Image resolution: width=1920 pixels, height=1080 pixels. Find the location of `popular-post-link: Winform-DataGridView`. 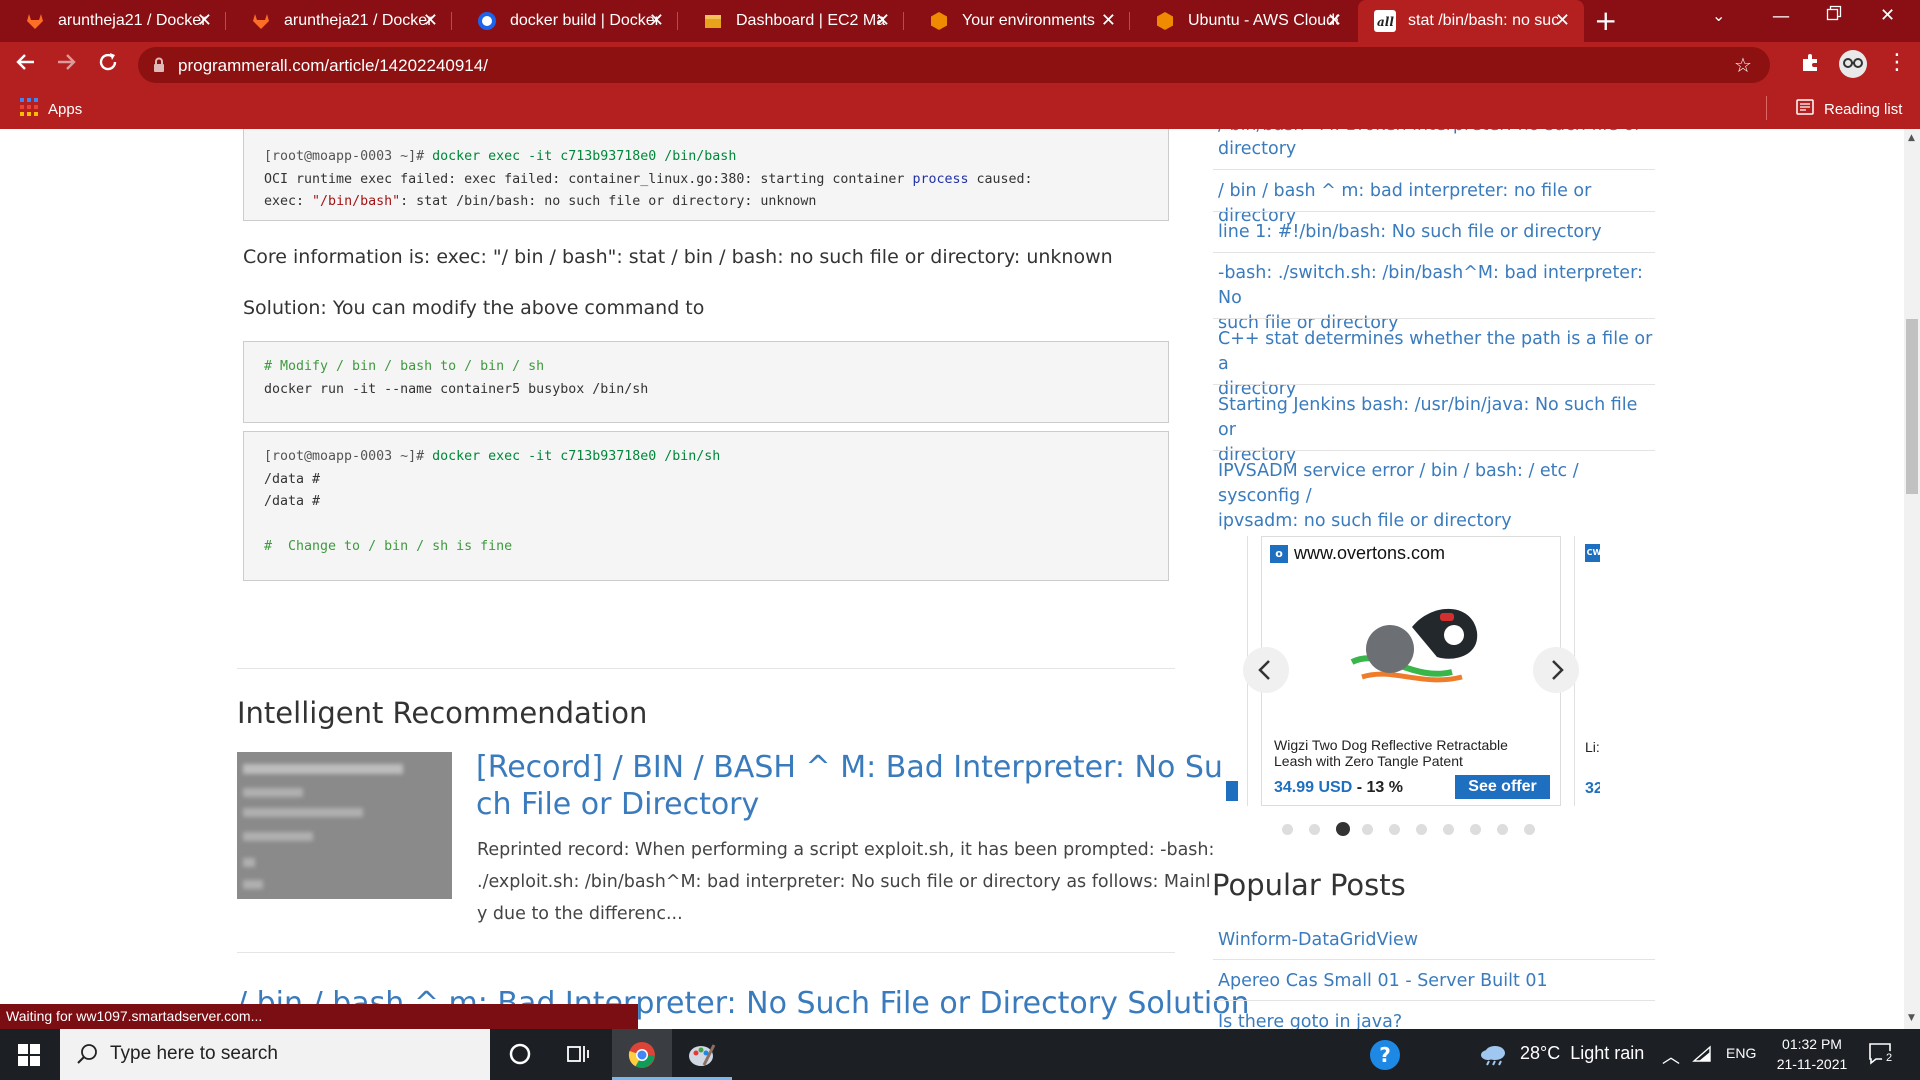

popular-post-link: Winform-DataGridView is located at coordinates (1438, 940).